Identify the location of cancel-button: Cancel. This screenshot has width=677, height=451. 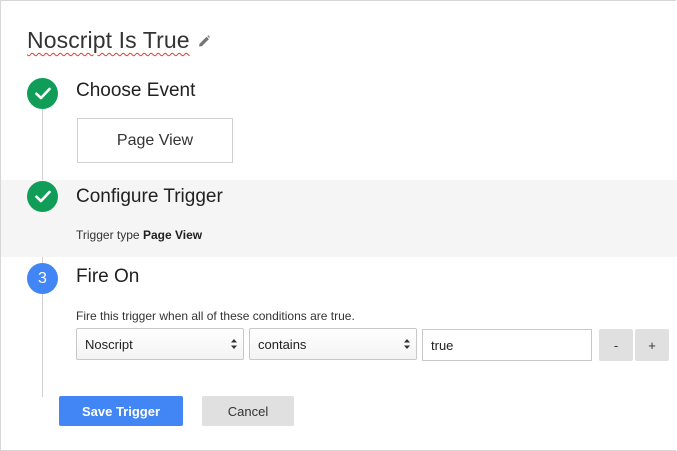
(248, 411).